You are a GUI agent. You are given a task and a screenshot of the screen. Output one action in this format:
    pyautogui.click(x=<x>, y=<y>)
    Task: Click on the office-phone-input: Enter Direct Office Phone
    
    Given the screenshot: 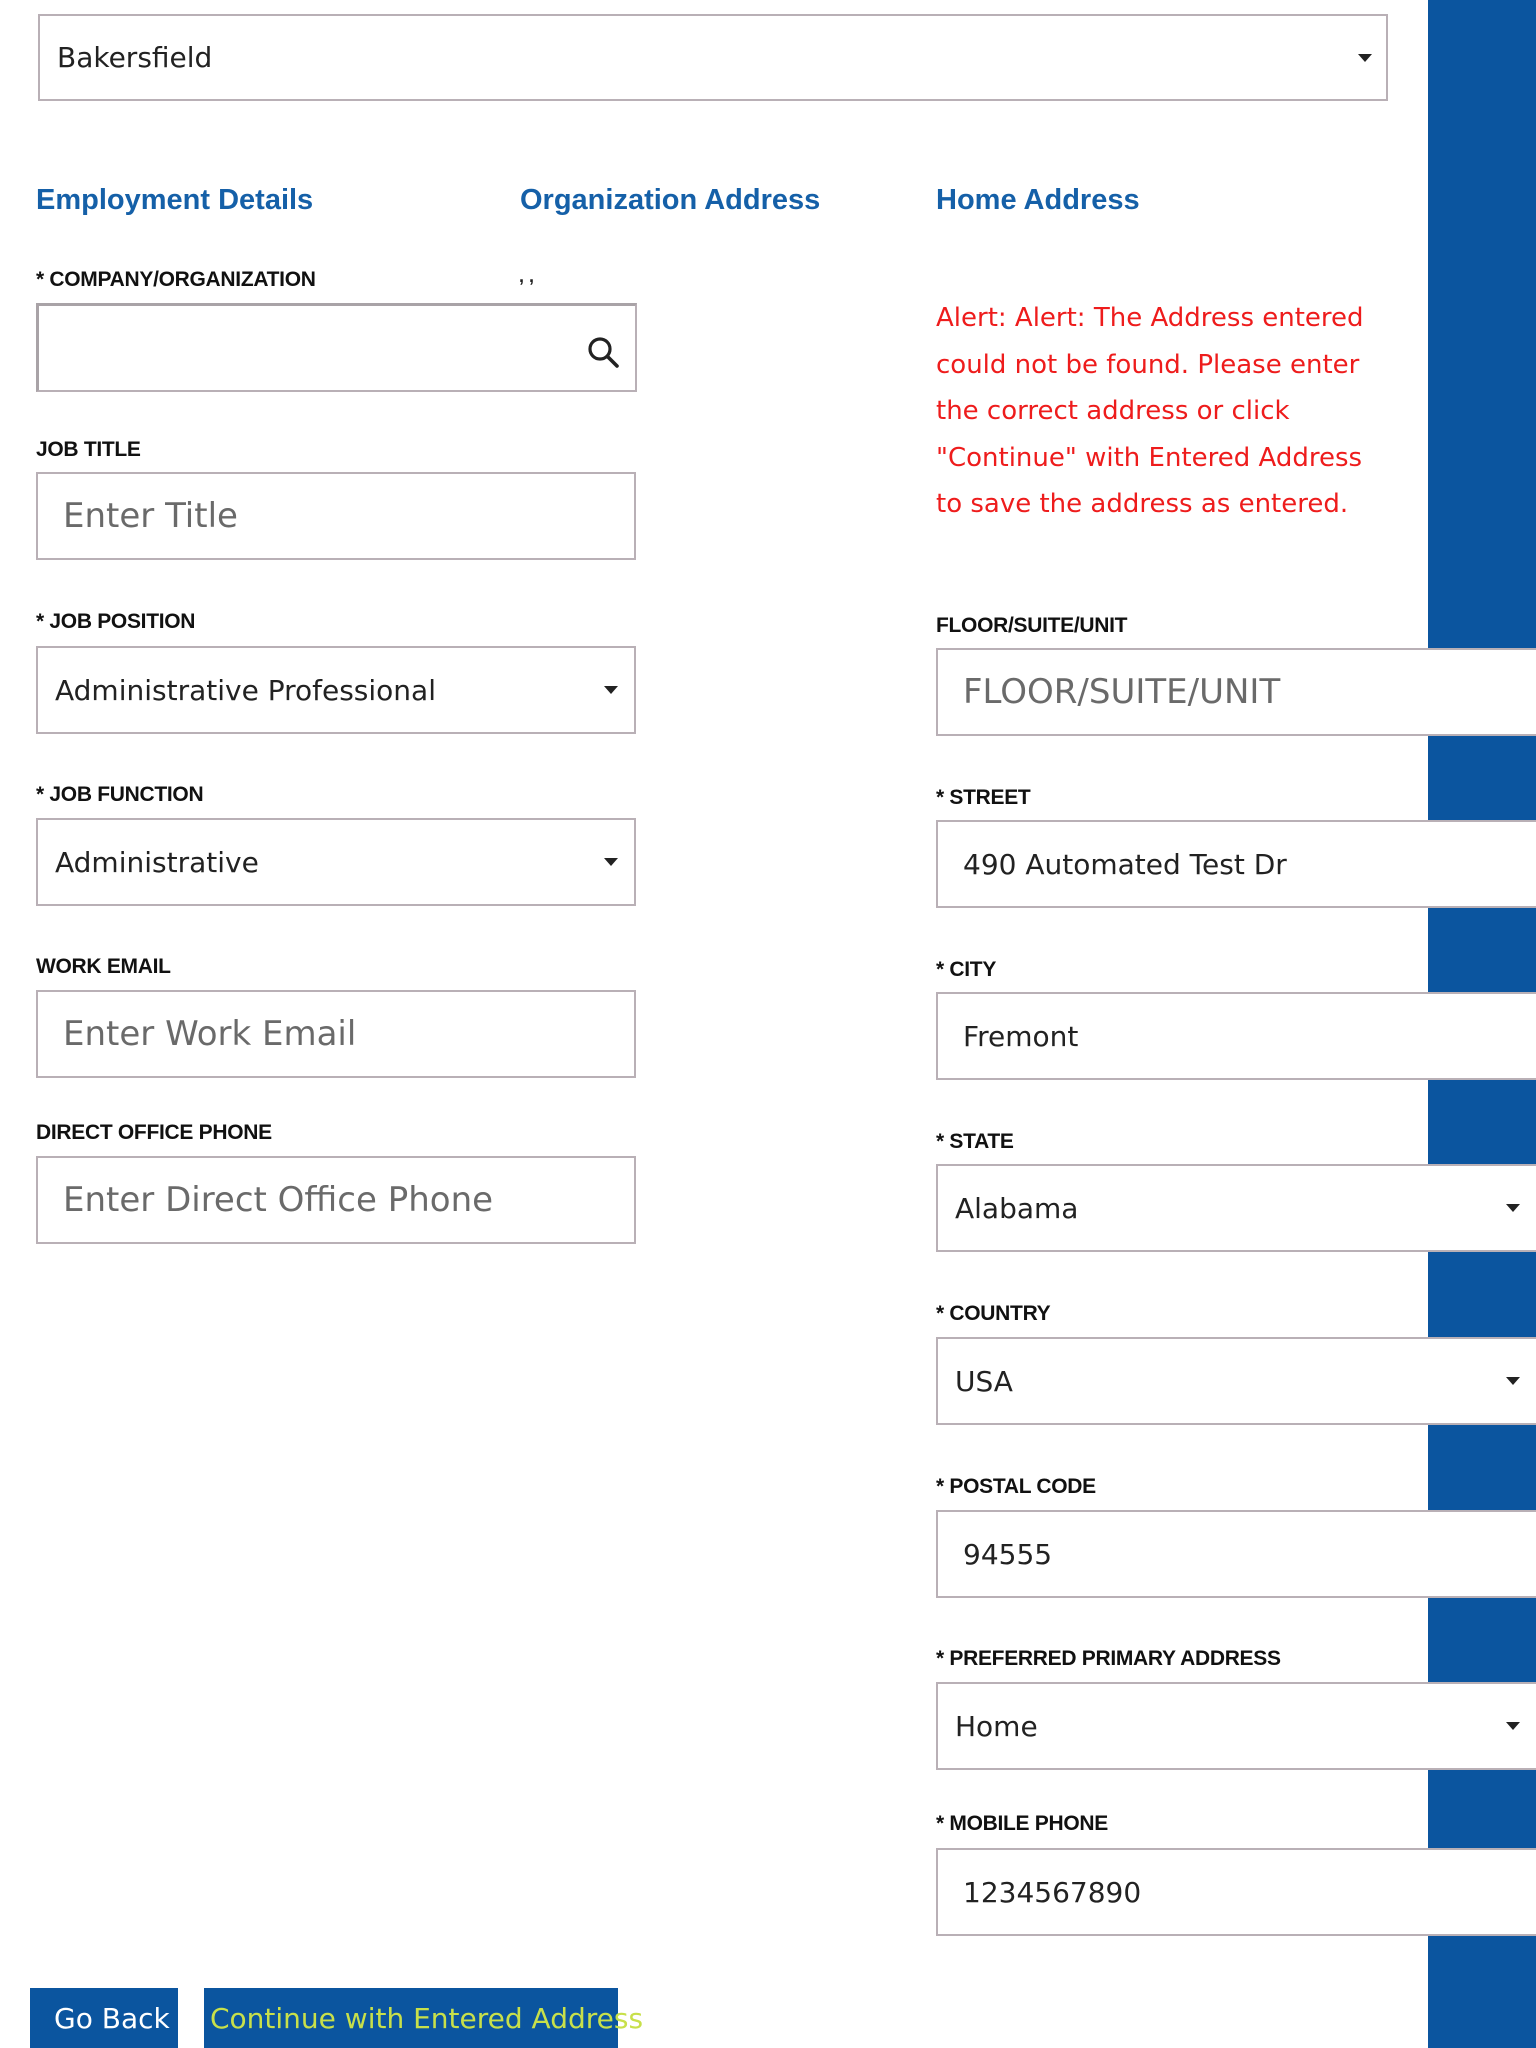 What is the action you would take?
    pyautogui.click(x=336, y=1200)
    